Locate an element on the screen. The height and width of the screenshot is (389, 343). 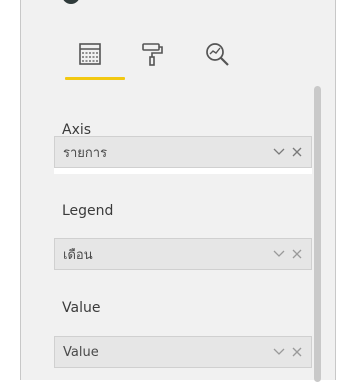
analytics-tab is located at coordinates (217, 54).